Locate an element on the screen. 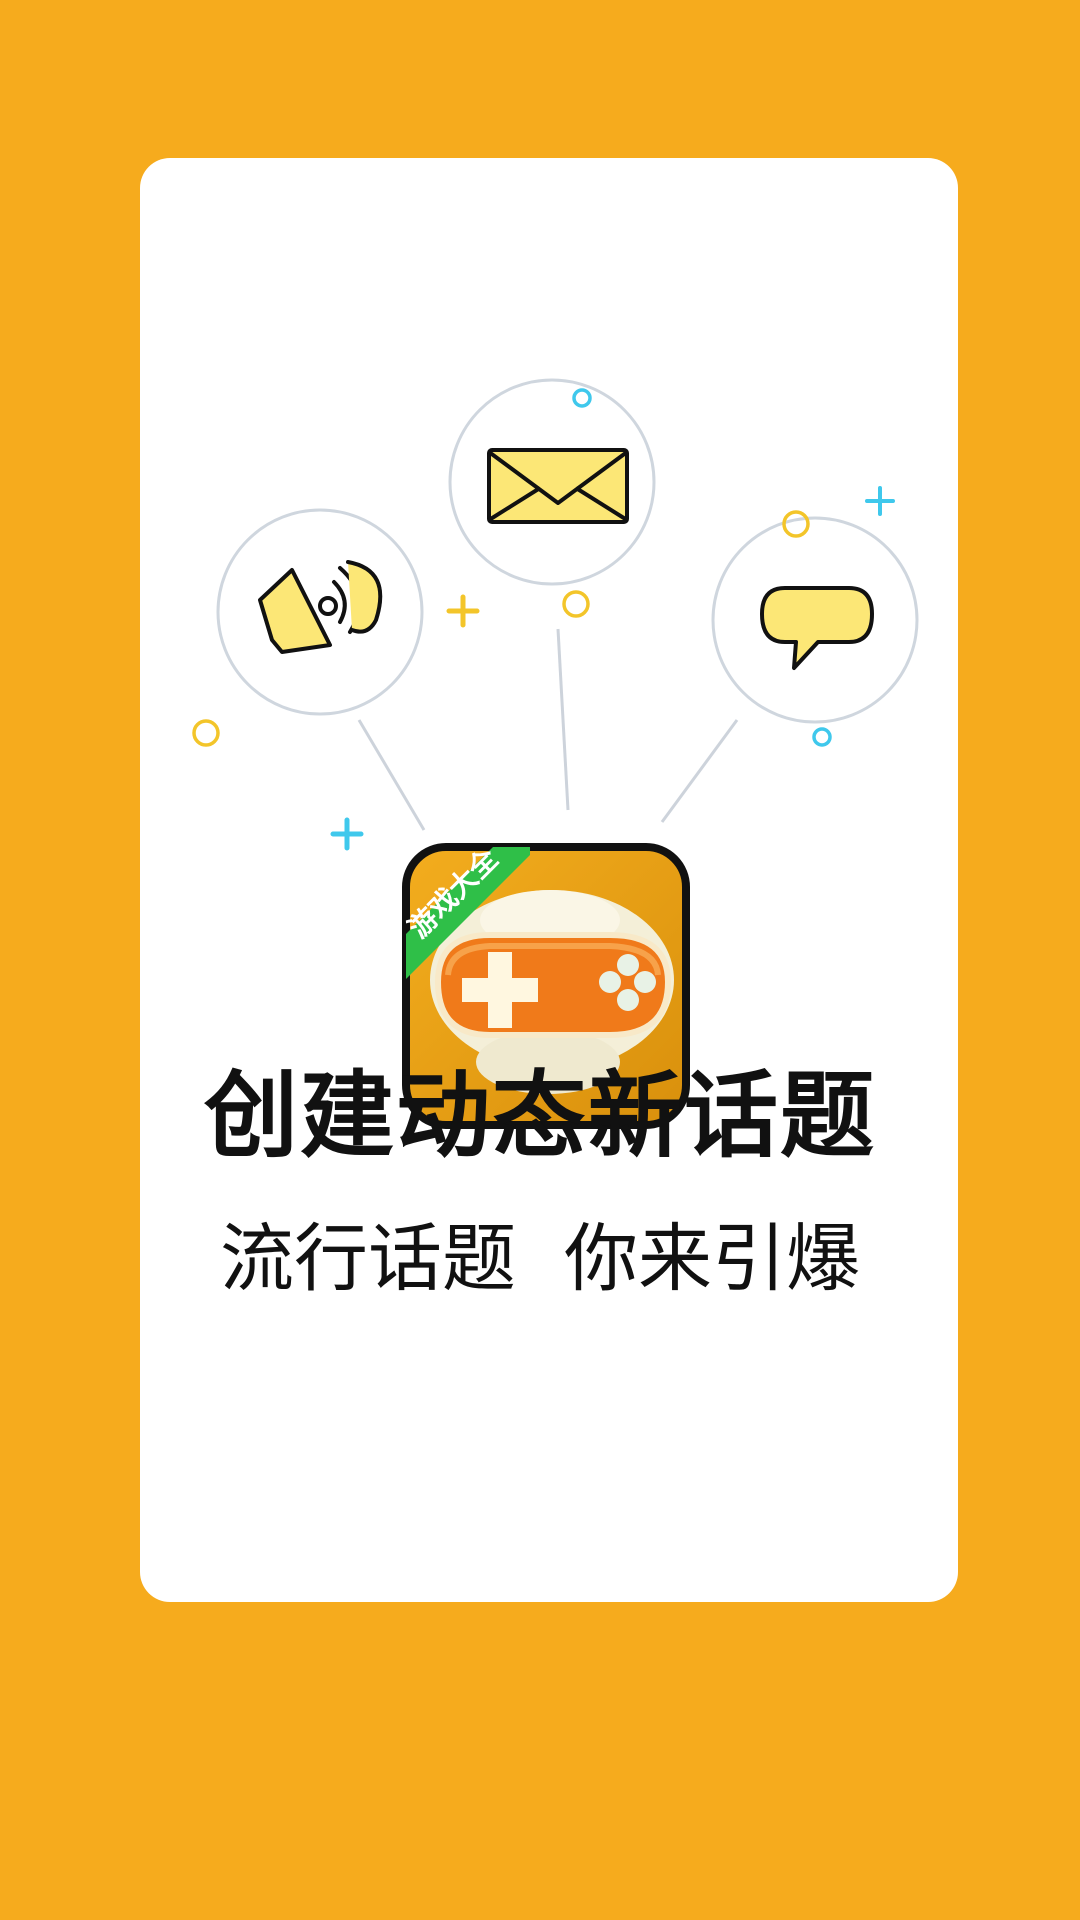  tagline-part-2: 你来引爆 is located at coordinates (712, 1259).